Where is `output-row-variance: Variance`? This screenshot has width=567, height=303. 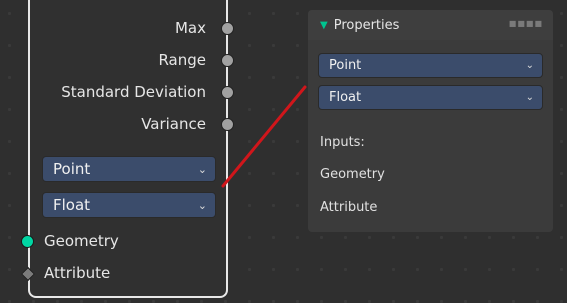
output-row-variance: Variance is located at coordinates (183, 124).